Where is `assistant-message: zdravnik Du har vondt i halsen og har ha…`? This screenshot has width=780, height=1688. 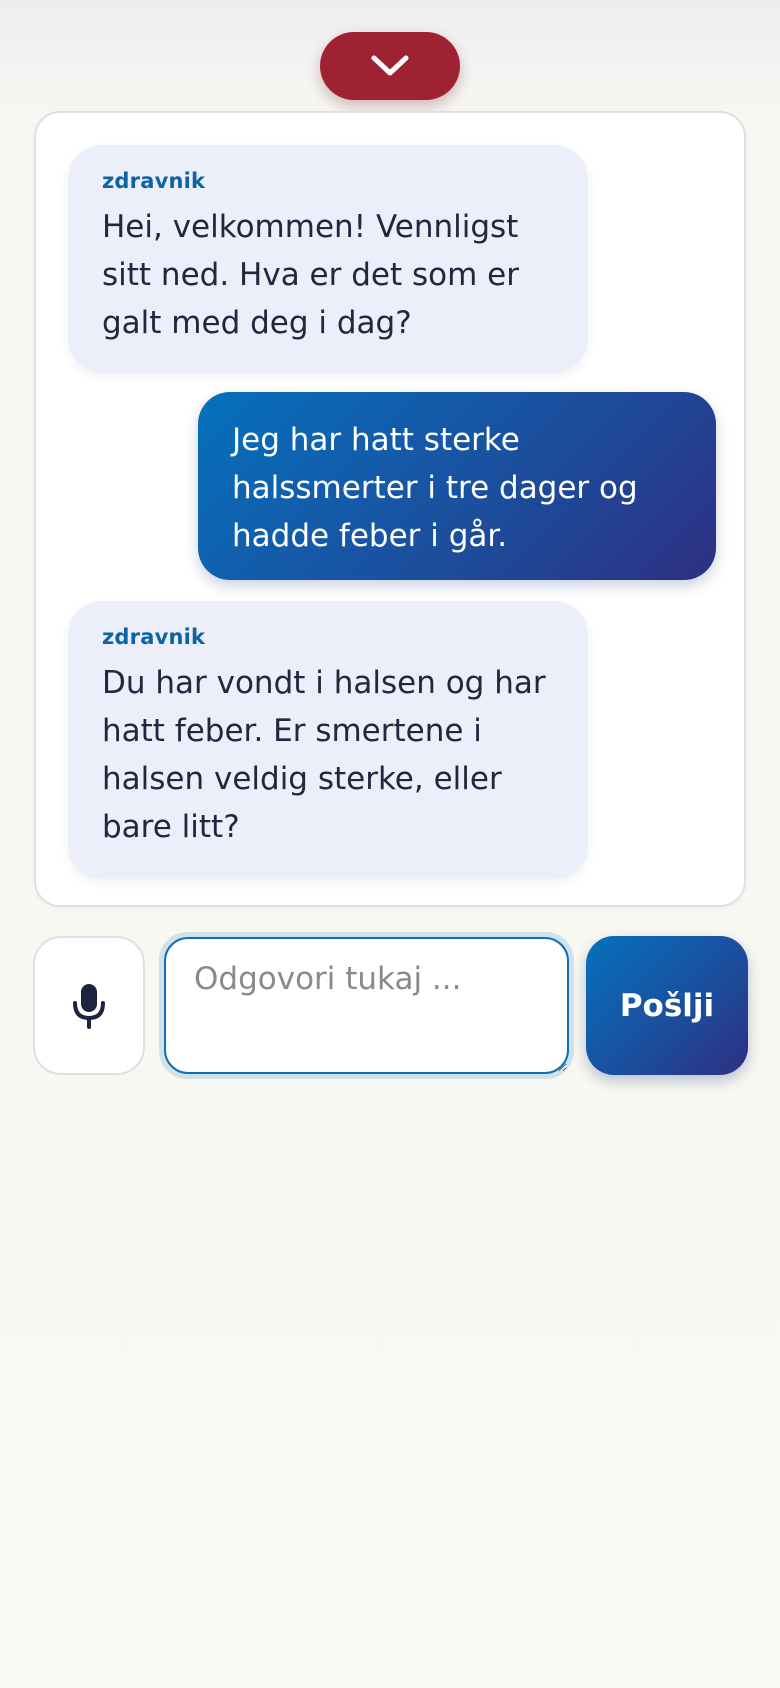 assistant-message: zdravnik Du har vondt i halsen og har ha… is located at coordinates (328, 740).